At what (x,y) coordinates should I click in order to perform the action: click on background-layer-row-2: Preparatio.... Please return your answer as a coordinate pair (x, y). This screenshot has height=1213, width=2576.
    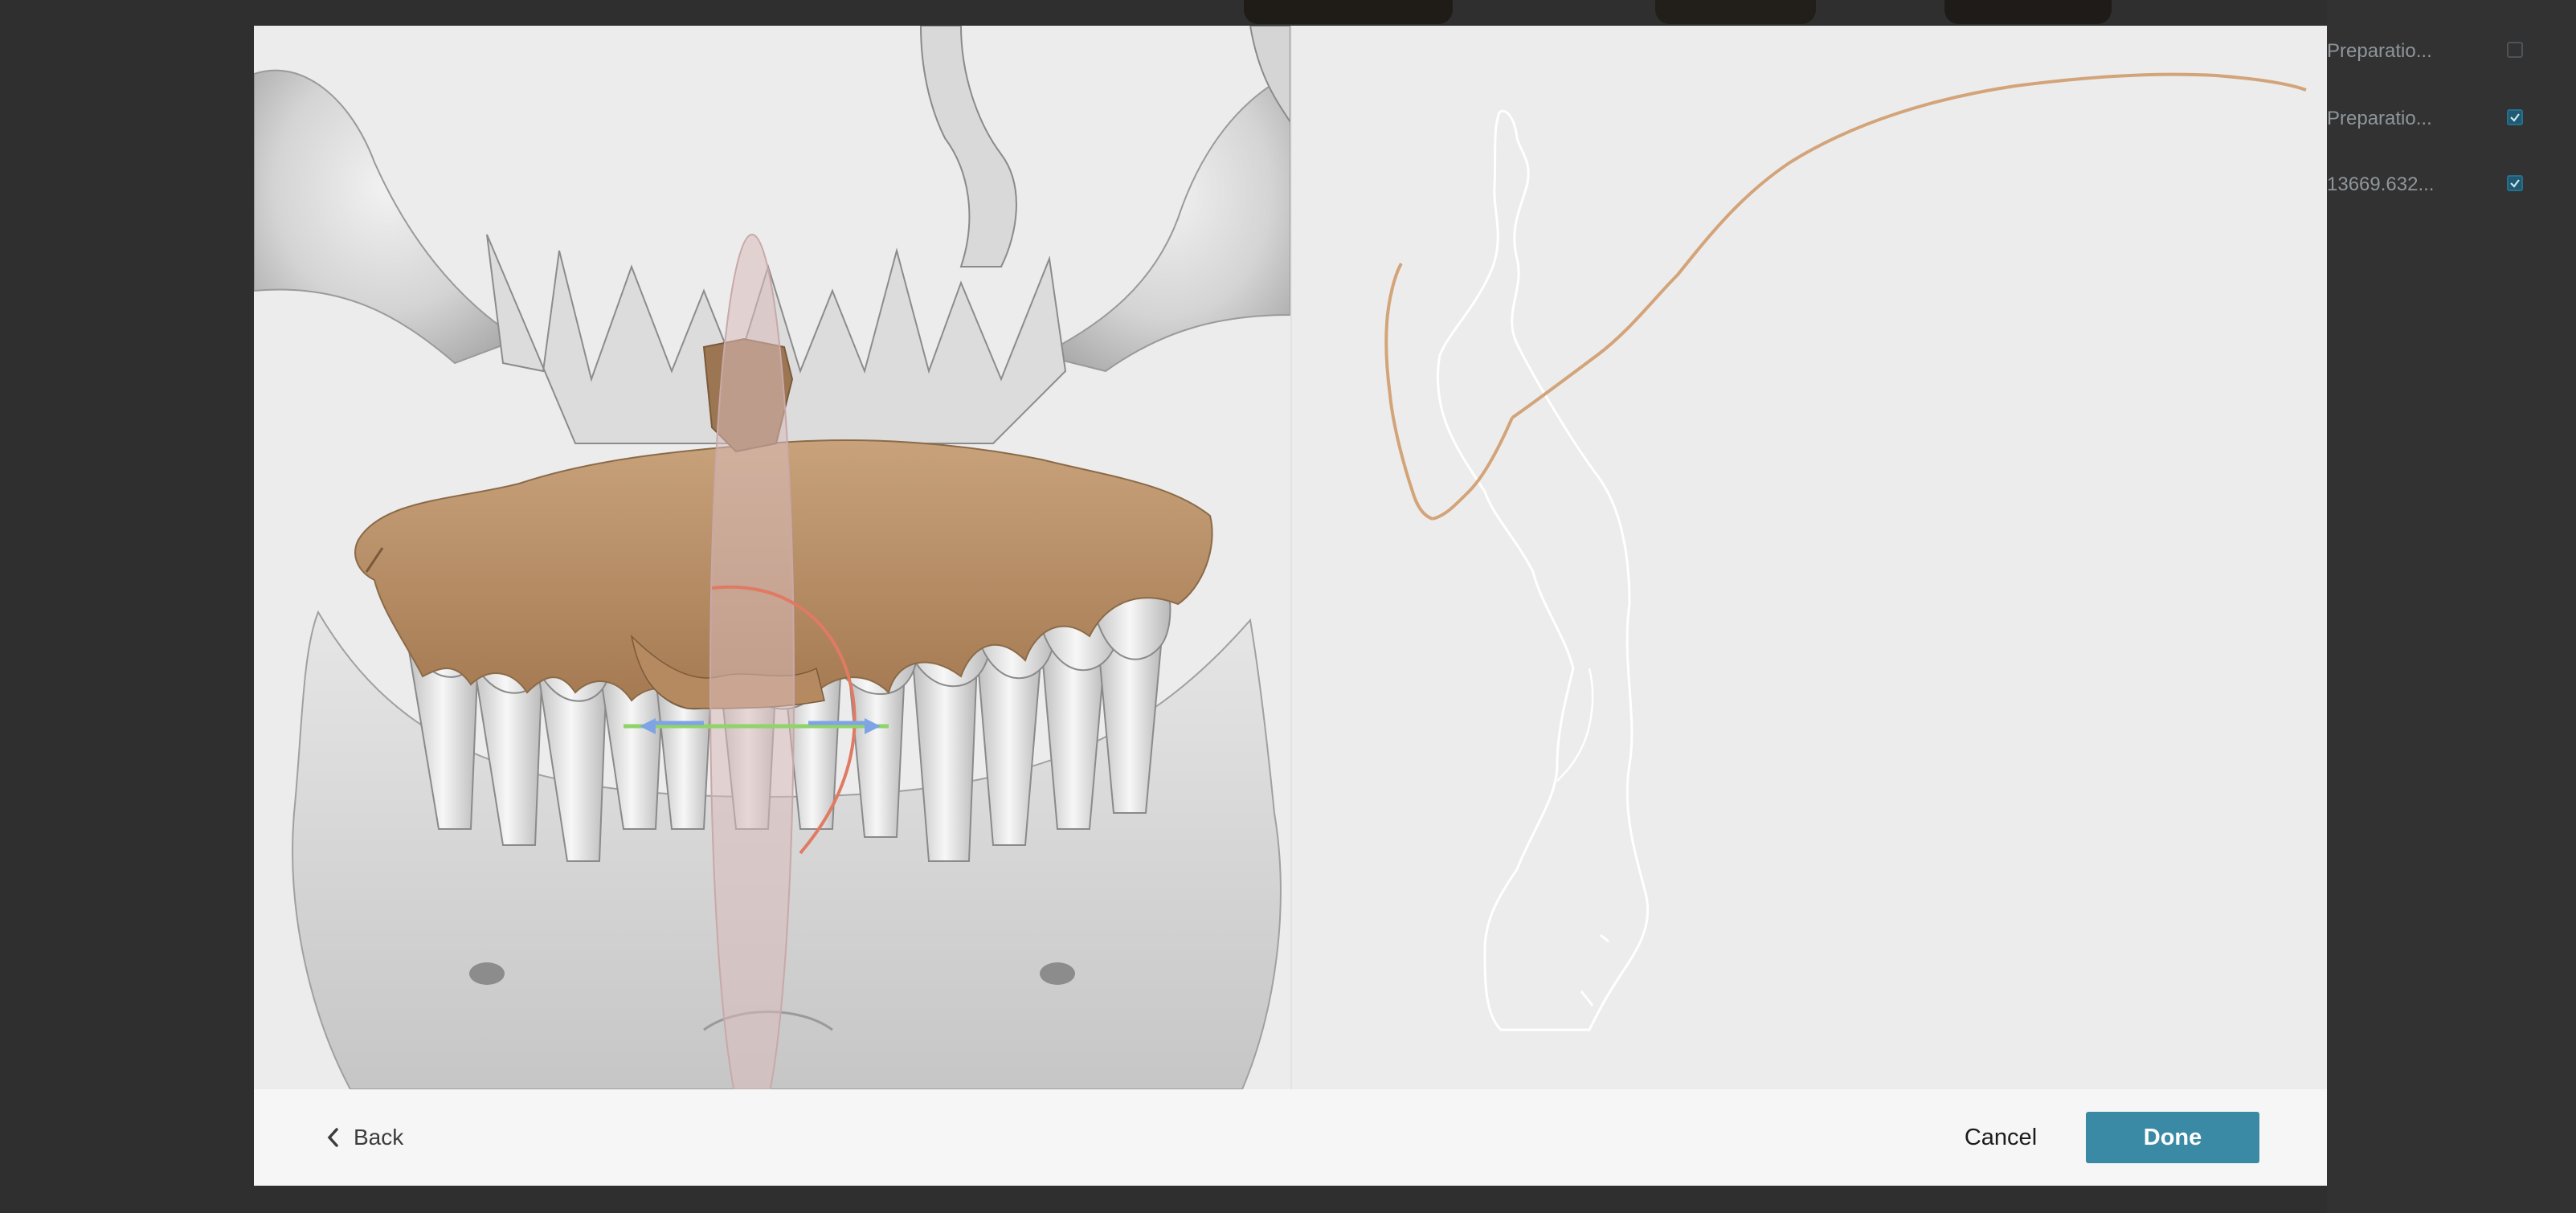
    Looking at the image, I should click on (2447, 117).